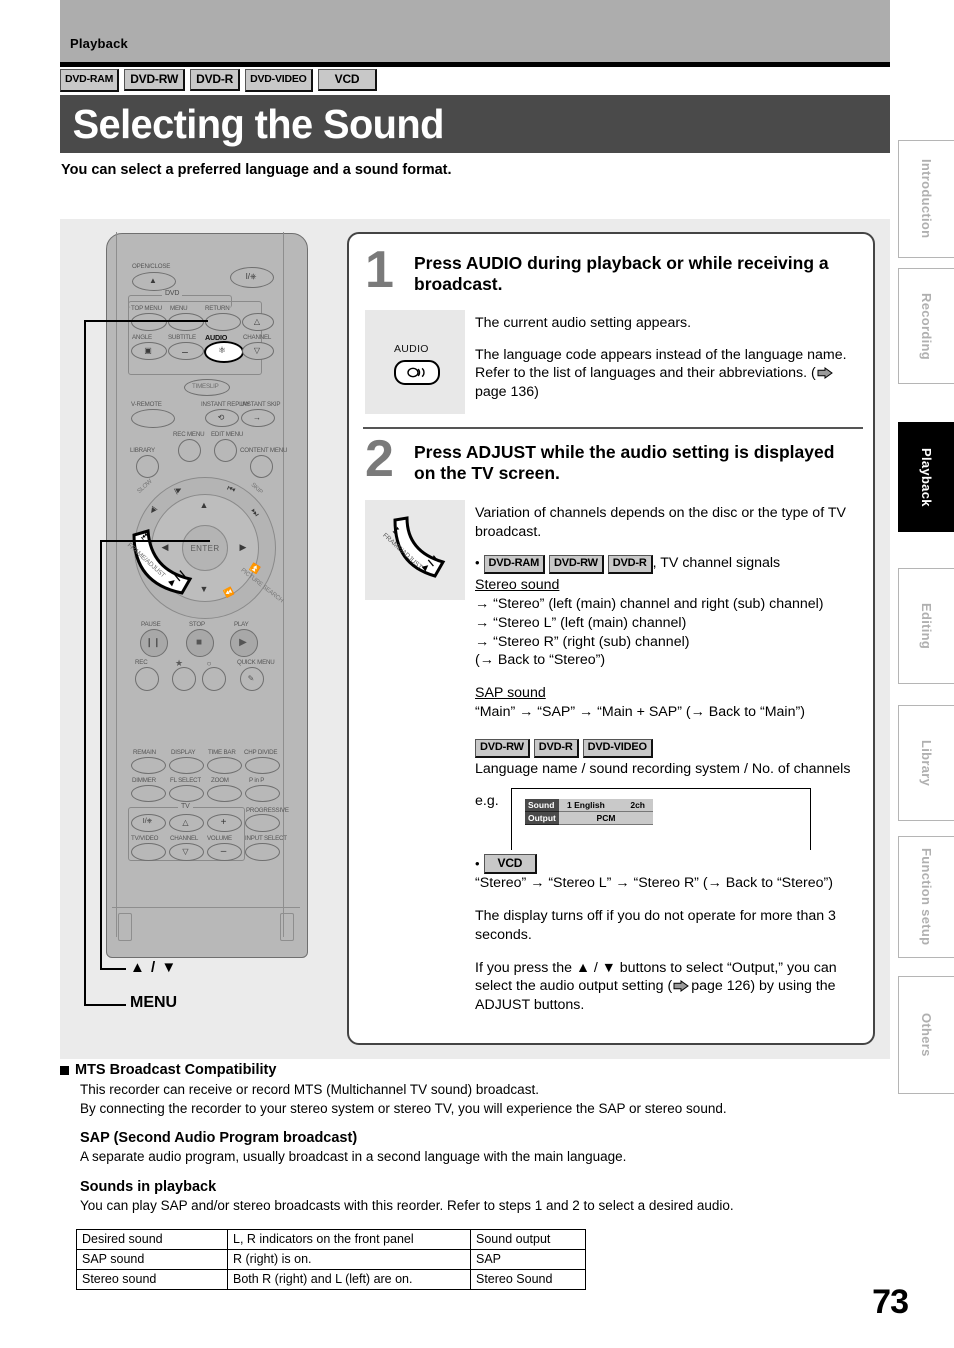 Image resolution: width=954 pixels, height=1348 pixels. What do you see at coordinates (528, 1259) in the screenshot?
I see `table-cell-sap-output: SAP` at bounding box center [528, 1259].